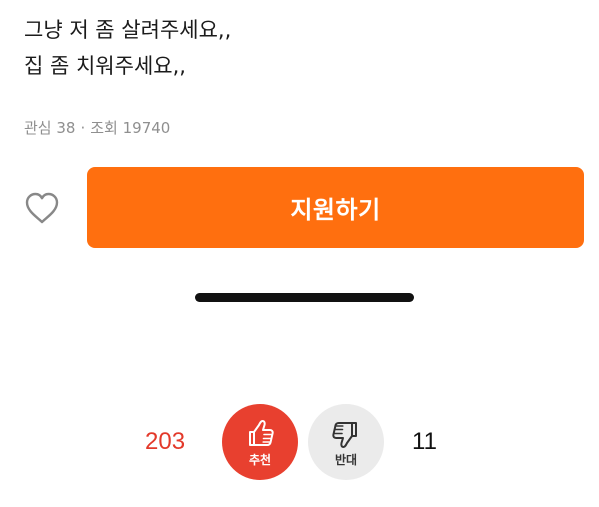  What do you see at coordinates (346, 460) in the screenshot?
I see `downvote-label: 반대` at bounding box center [346, 460].